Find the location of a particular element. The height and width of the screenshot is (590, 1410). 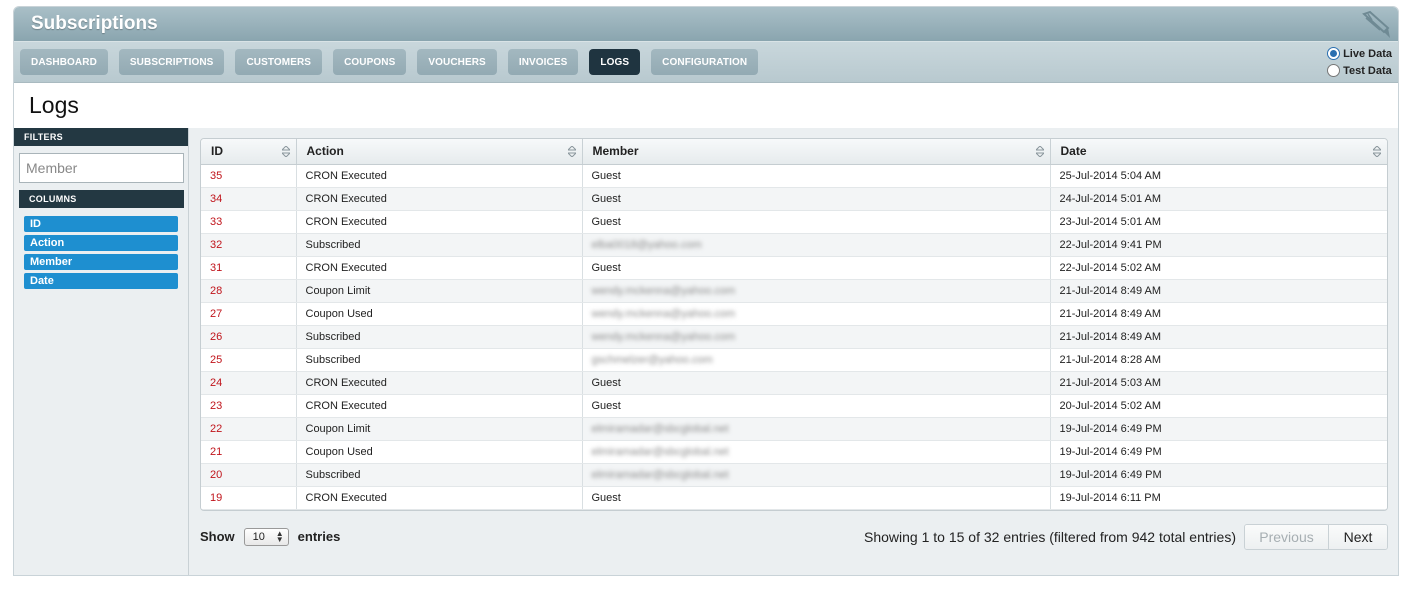

cell-id-text: 35 is located at coordinates (216, 175).